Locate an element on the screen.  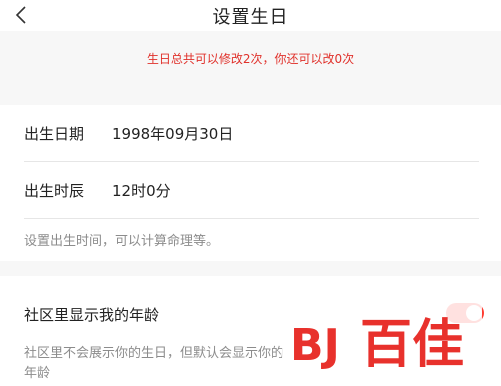
header-bar: 设置生日 is located at coordinates (250, 15).